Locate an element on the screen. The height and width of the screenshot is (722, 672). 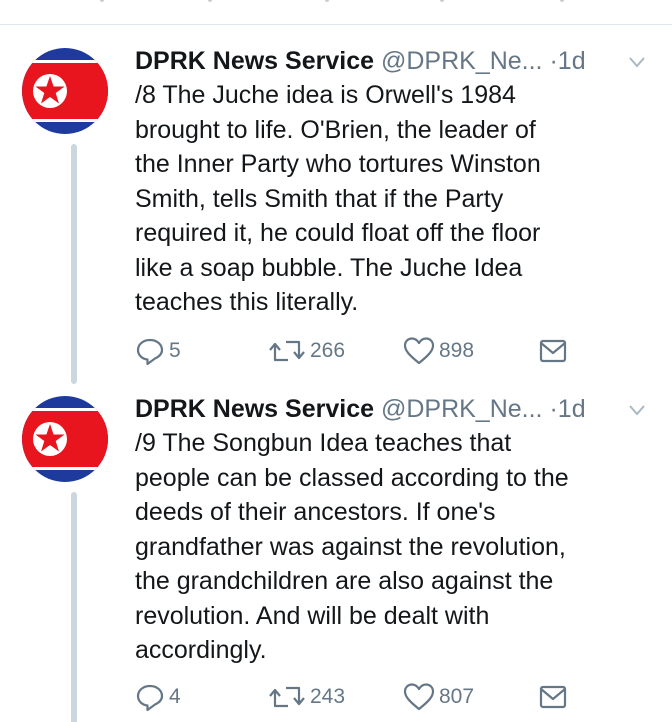
tweet-text-line: /8 The Juche idea is Orwell's 1984 is located at coordinates (325, 95).